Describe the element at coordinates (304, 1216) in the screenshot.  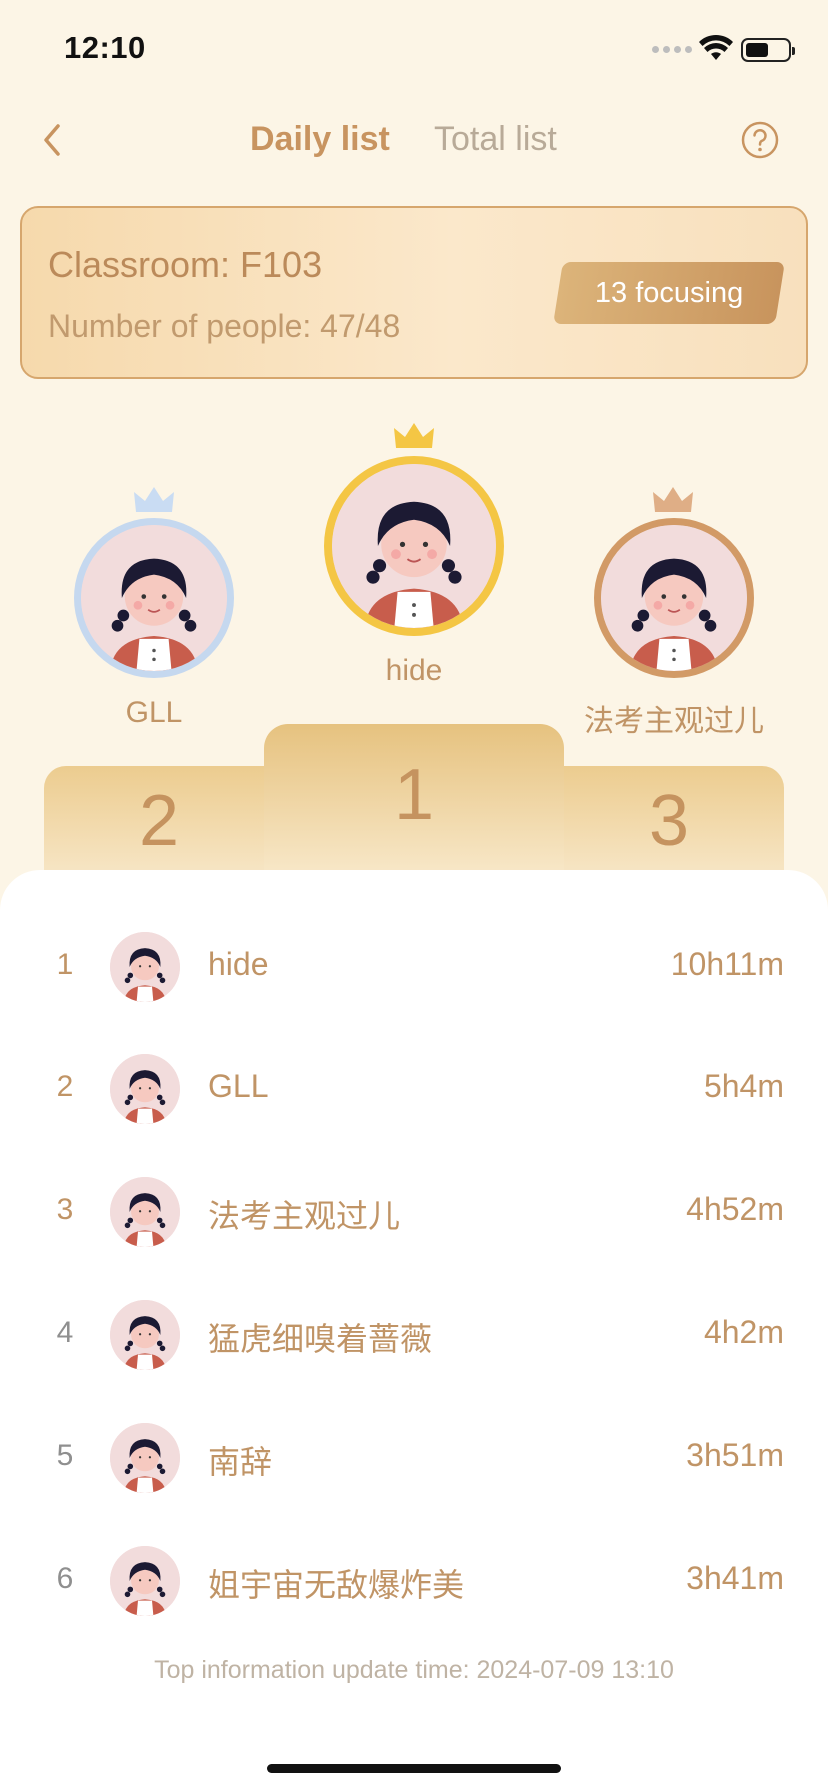
I see `user-name: 法考主观过儿` at that location.